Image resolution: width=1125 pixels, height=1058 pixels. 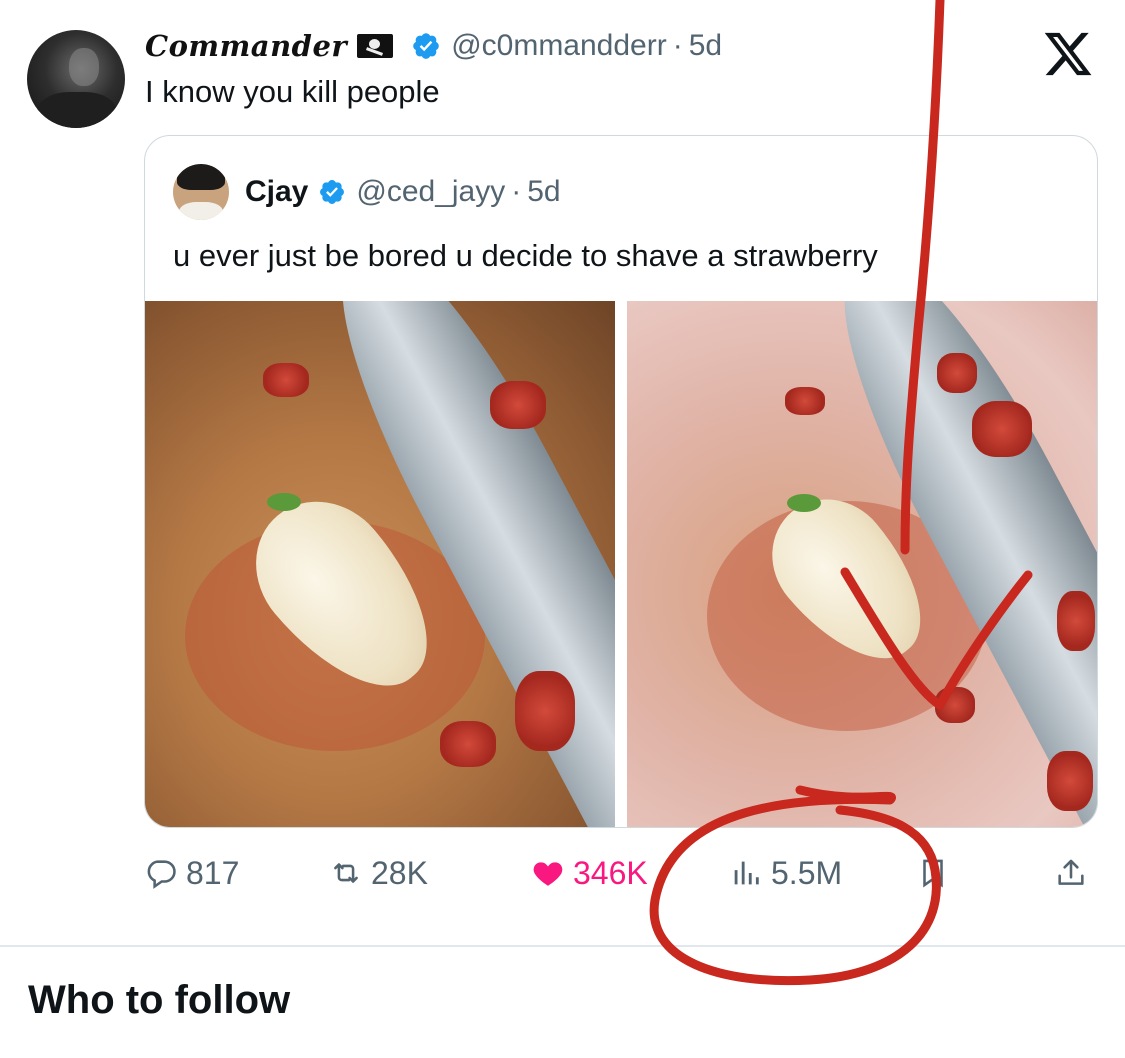 I want to click on avatar-highlight, so click(x=84, y=67).